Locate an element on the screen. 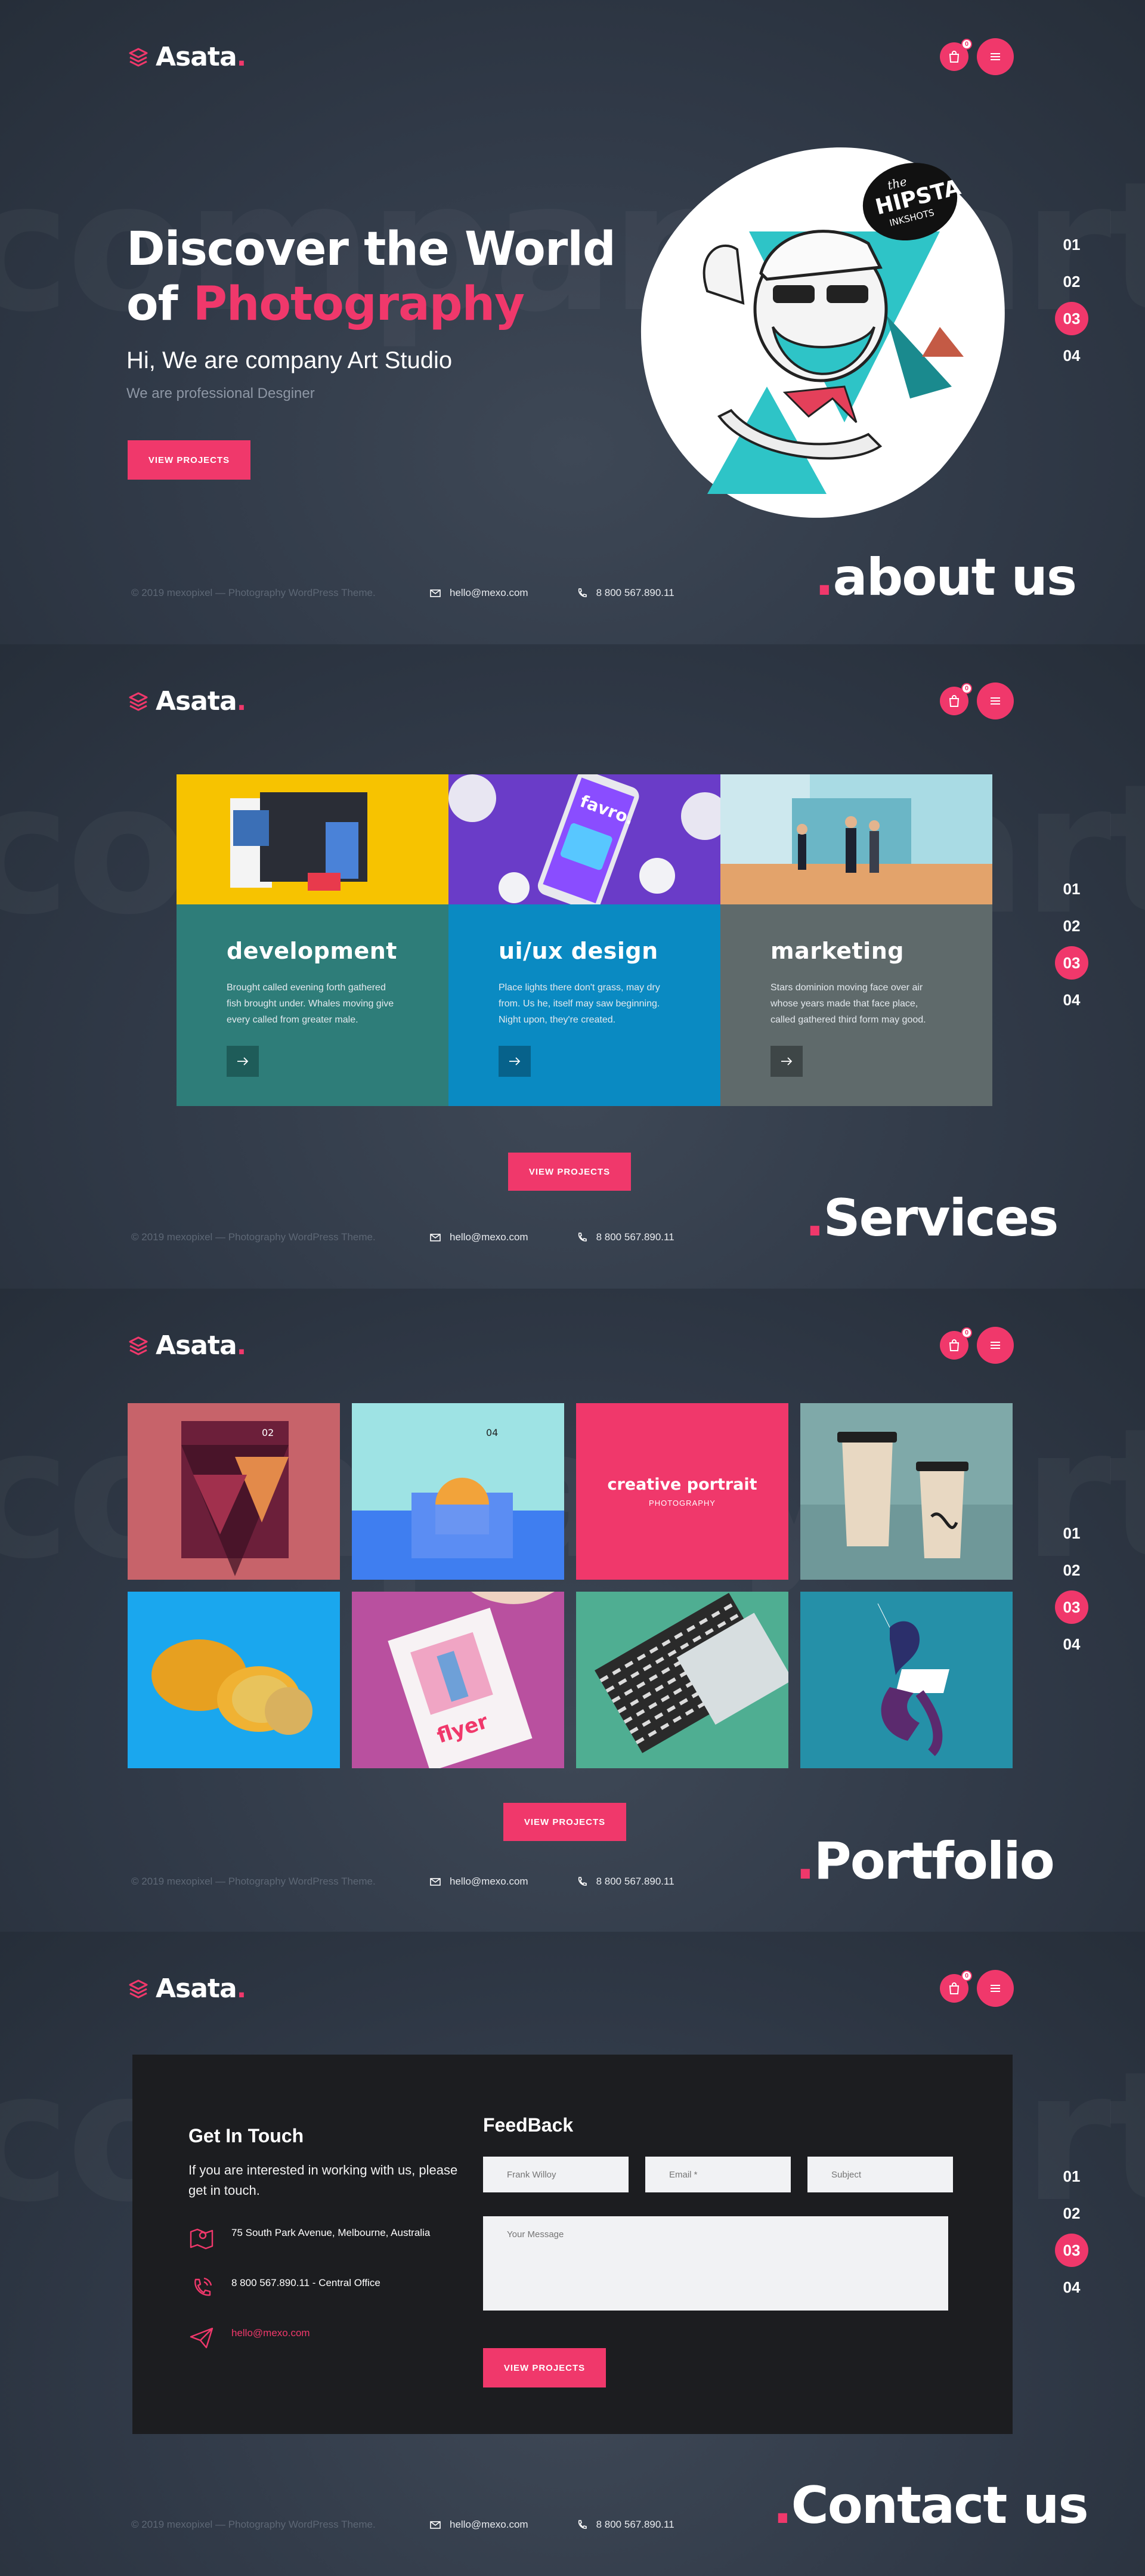 This screenshot has height=2576, width=1145. portfolio-item-book-sunset: 04 is located at coordinates (458, 1491).